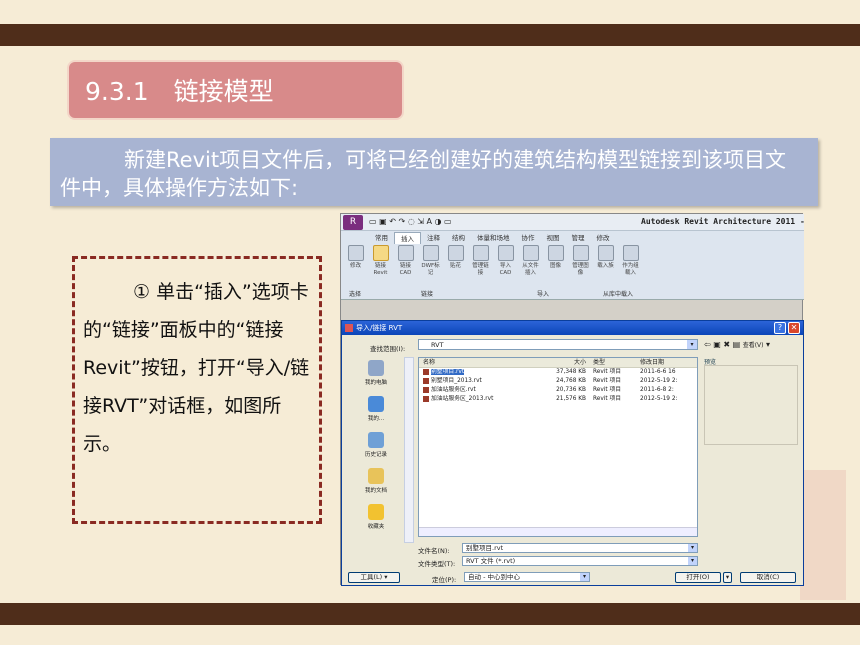 This screenshot has height=645, width=860. I want to click on history-icon, so click(376, 440).